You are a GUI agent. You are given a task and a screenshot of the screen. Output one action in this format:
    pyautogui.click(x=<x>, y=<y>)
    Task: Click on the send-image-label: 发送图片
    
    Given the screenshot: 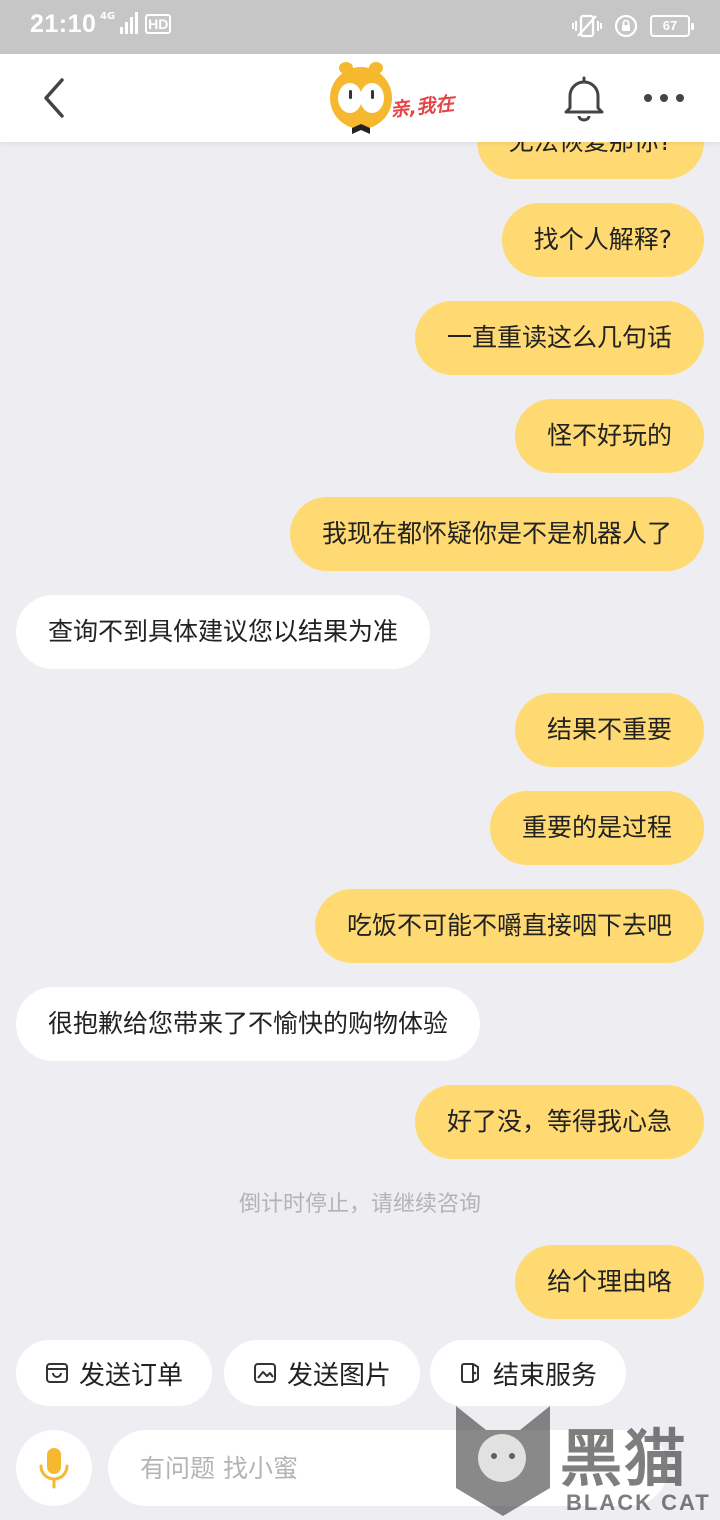 What is the action you would take?
    pyautogui.click(x=338, y=1375)
    